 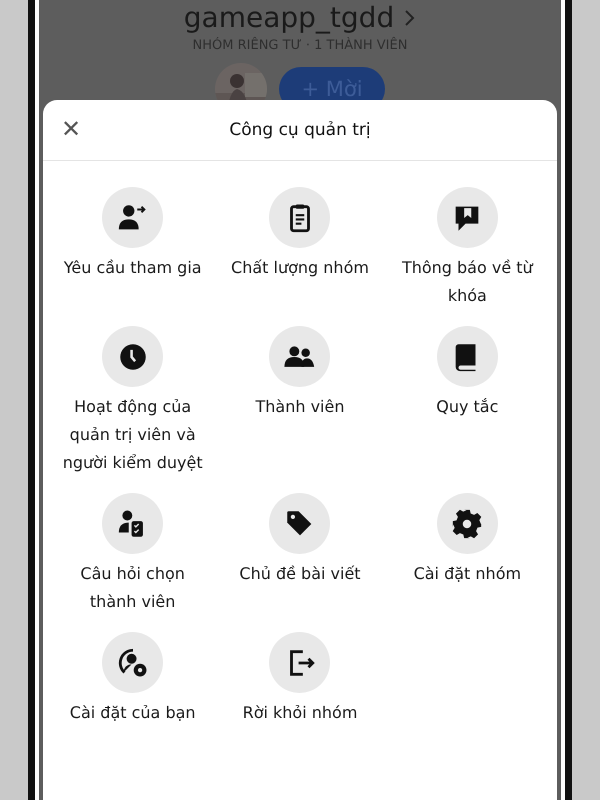 I want to click on sheet-title: Công cụ quản trị, so click(x=300, y=130).